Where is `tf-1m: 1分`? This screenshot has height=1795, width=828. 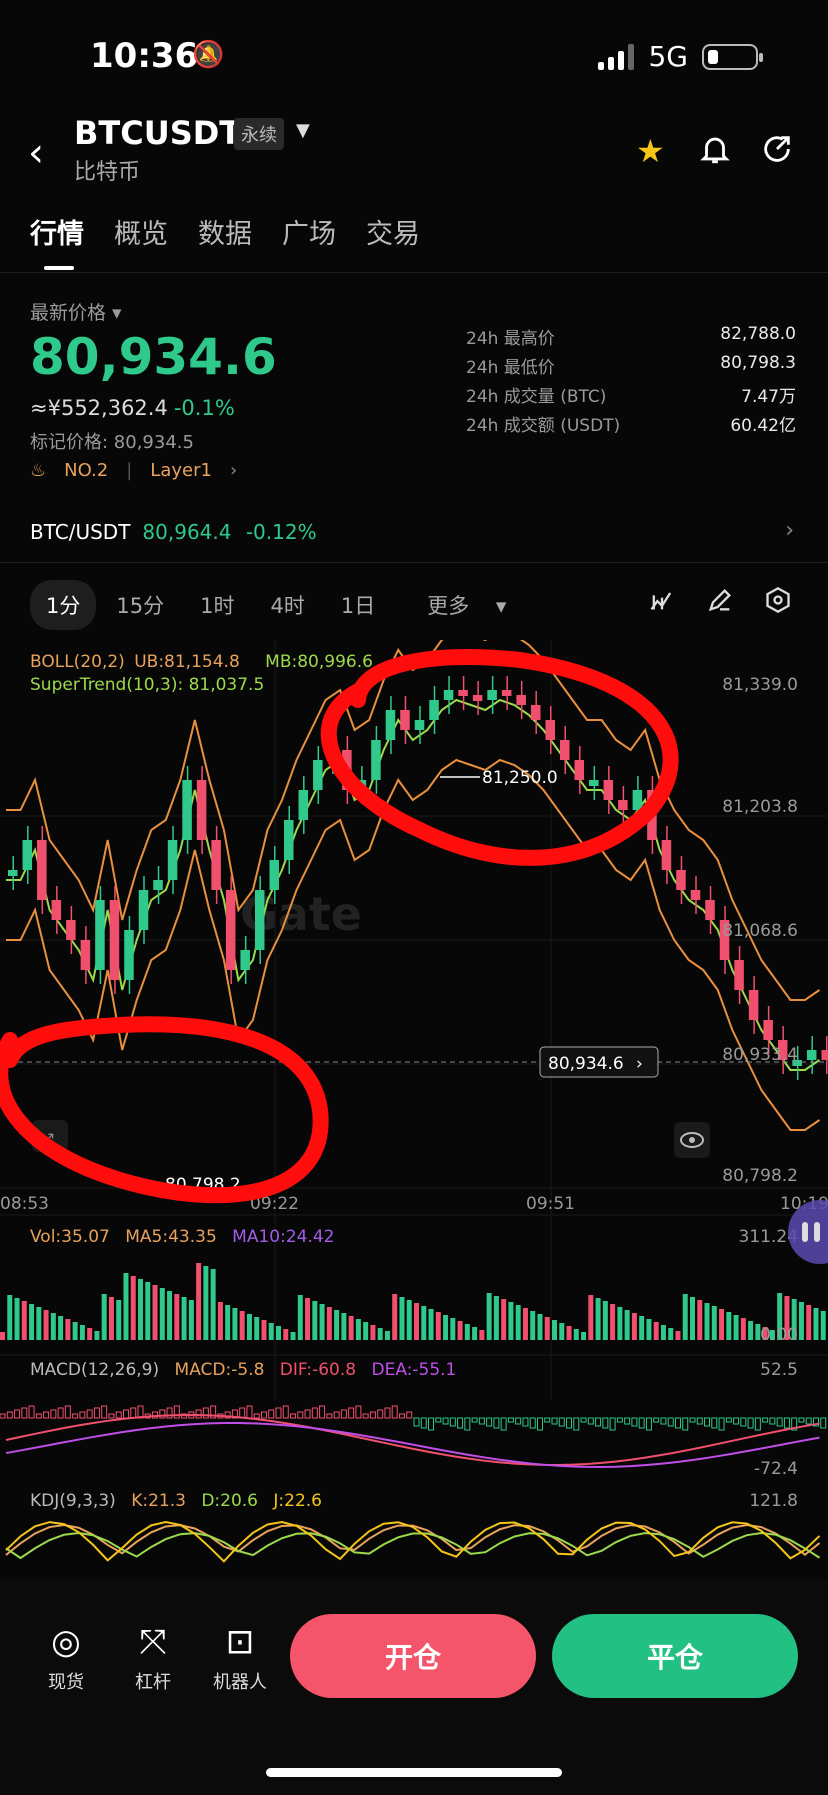 tf-1m: 1分 is located at coordinates (63, 605).